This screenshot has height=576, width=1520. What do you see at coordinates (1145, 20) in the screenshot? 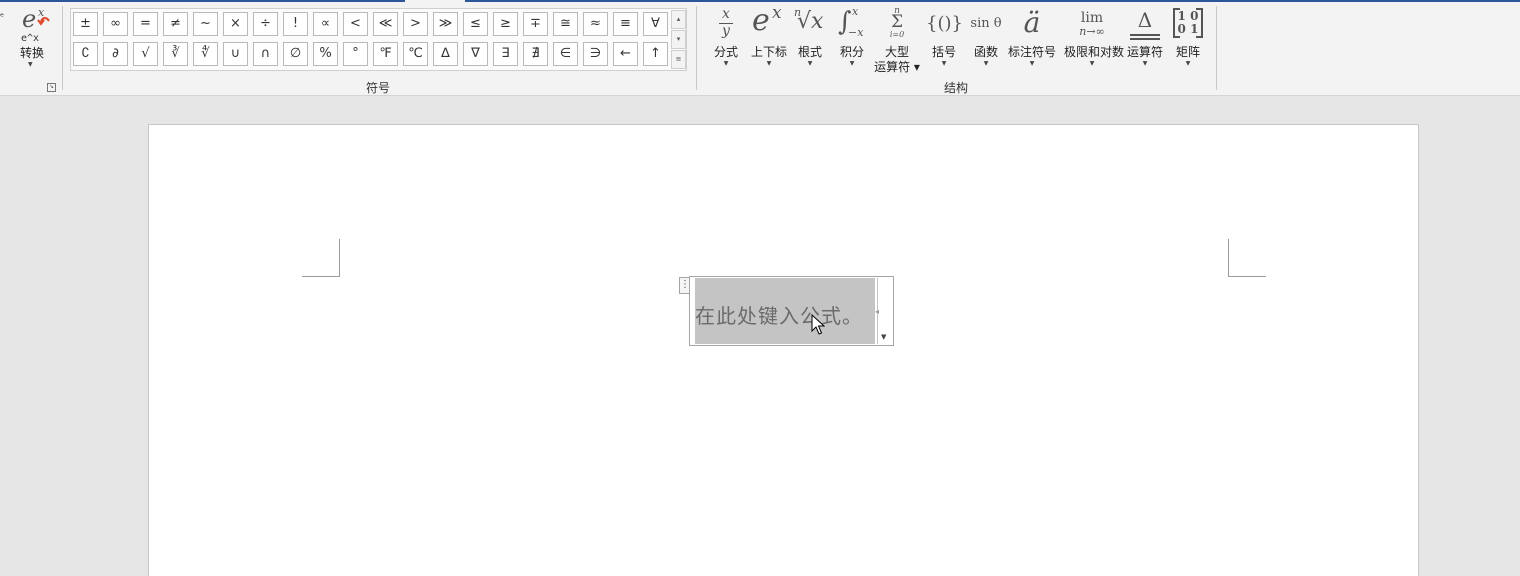
I see `operator-icon-sym: Δ` at bounding box center [1145, 20].